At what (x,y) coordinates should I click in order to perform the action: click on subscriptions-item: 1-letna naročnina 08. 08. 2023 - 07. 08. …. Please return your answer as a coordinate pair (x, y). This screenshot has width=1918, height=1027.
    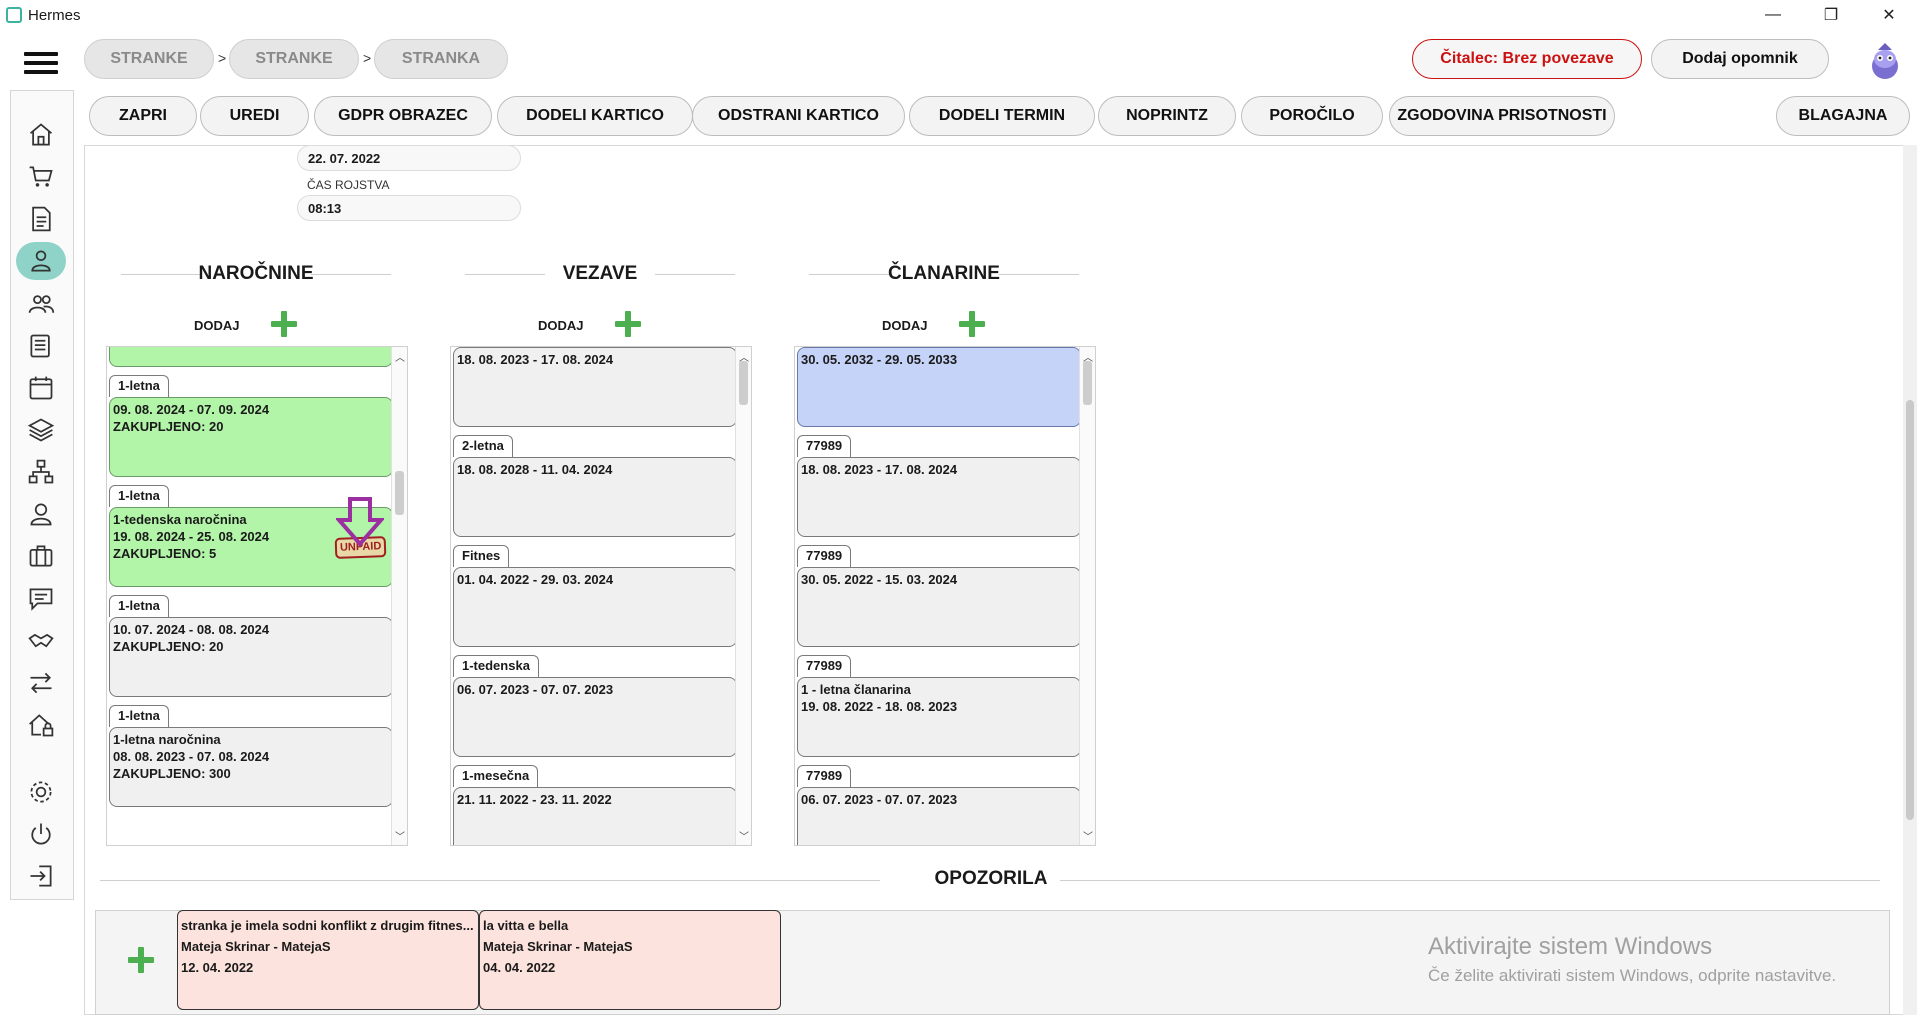
    Looking at the image, I should click on (251, 767).